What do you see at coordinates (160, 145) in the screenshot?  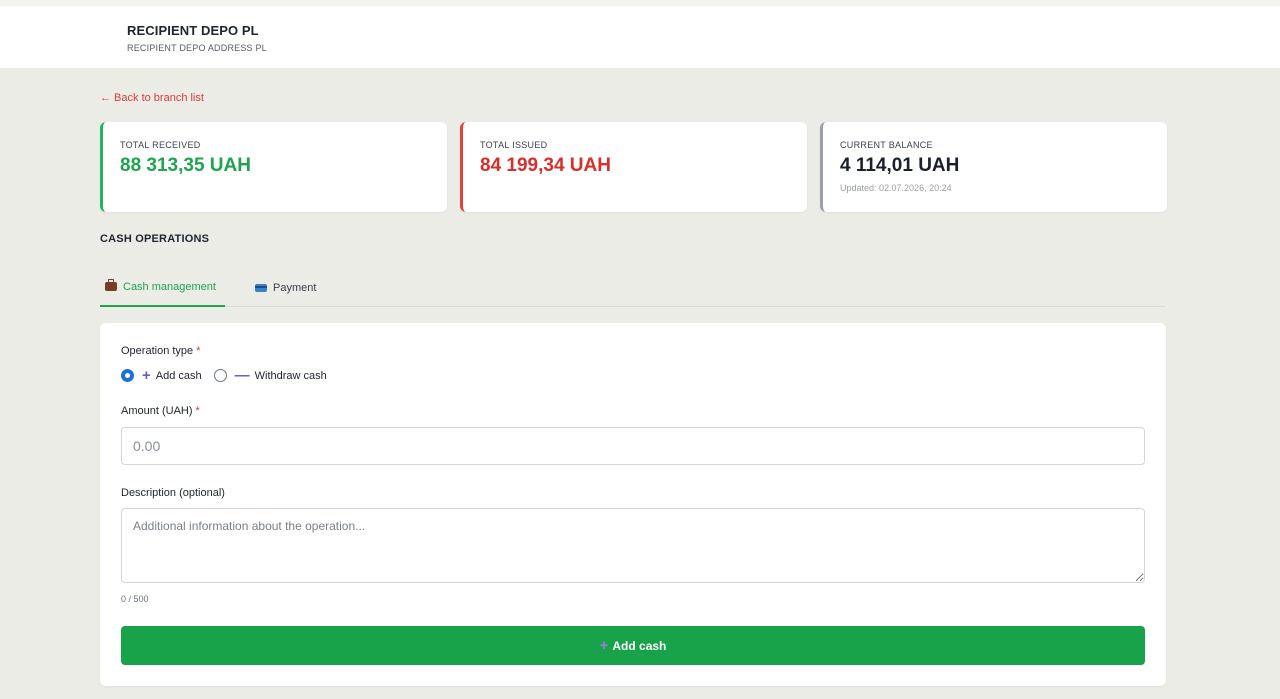 I see `total-received-label: TOTAL RECEIVED` at bounding box center [160, 145].